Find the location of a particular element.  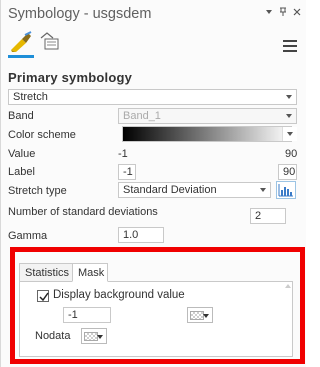

label-min-field: -1 is located at coordinates (127, 172).